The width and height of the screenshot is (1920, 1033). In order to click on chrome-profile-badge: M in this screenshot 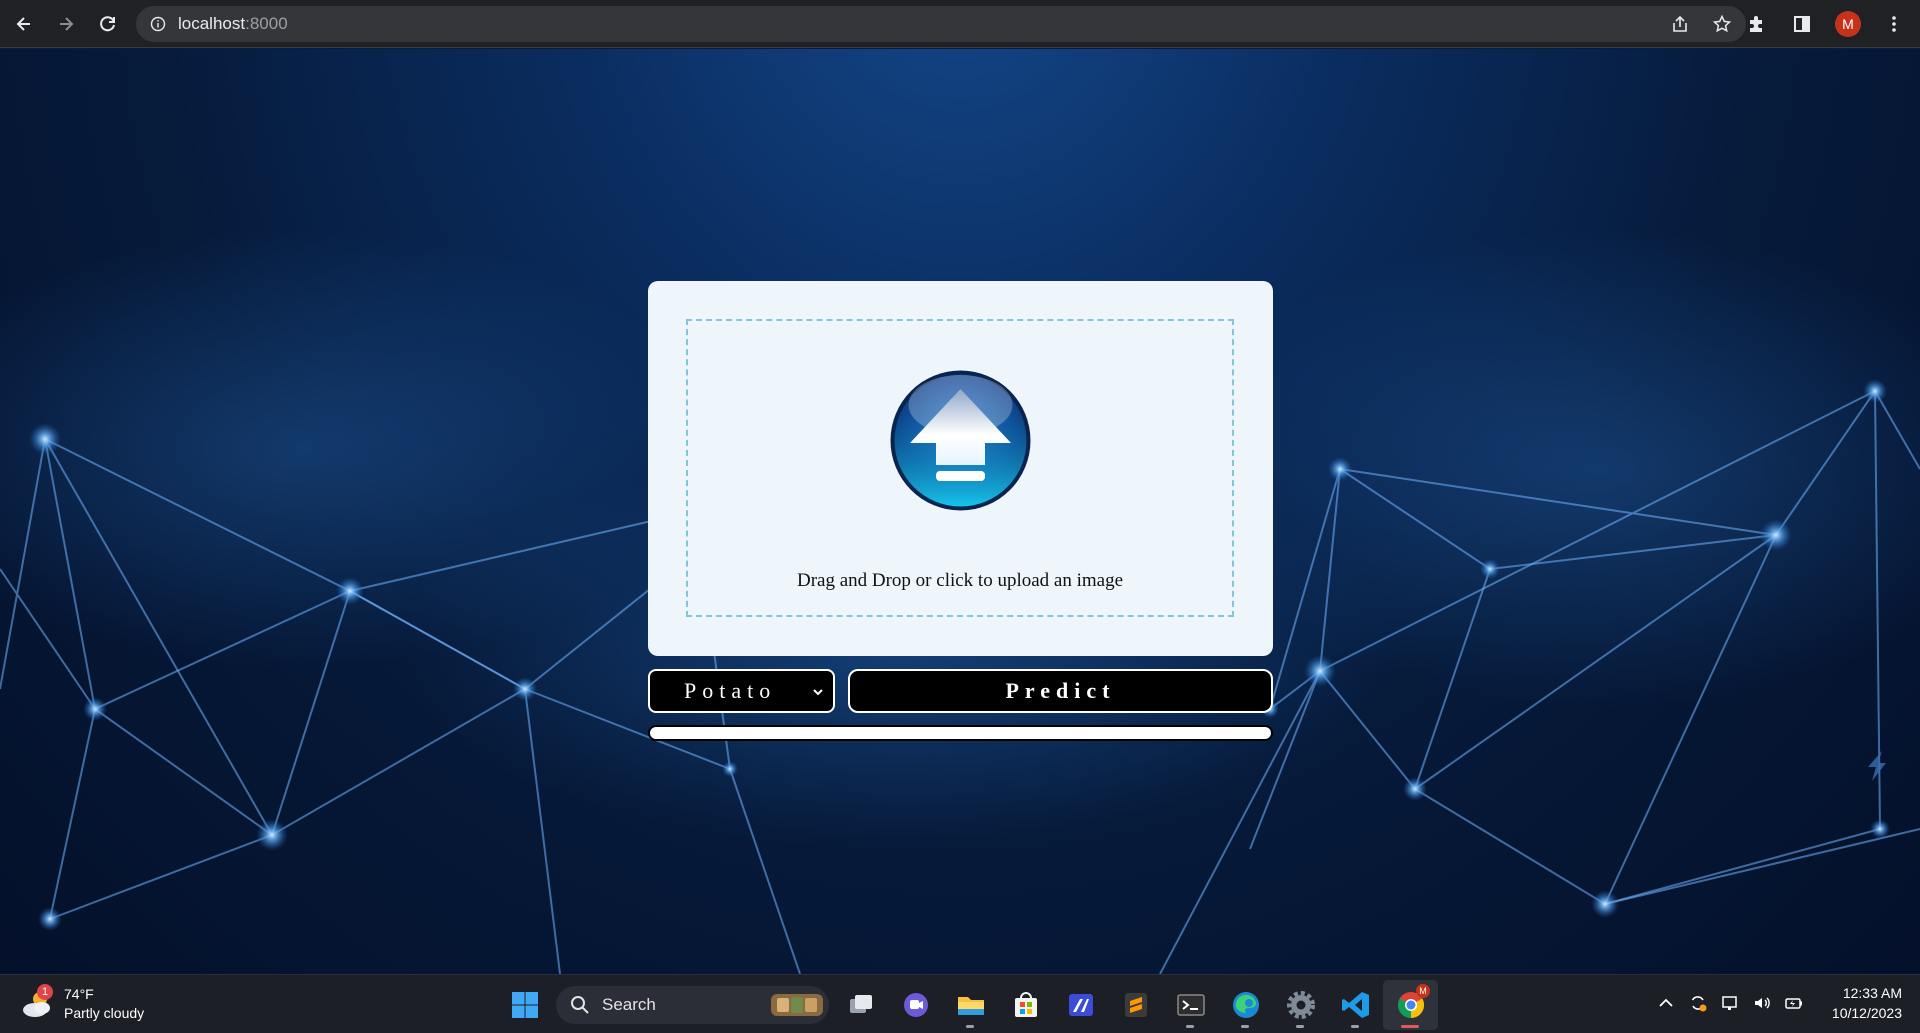, I will do `click(1423, 991)`.